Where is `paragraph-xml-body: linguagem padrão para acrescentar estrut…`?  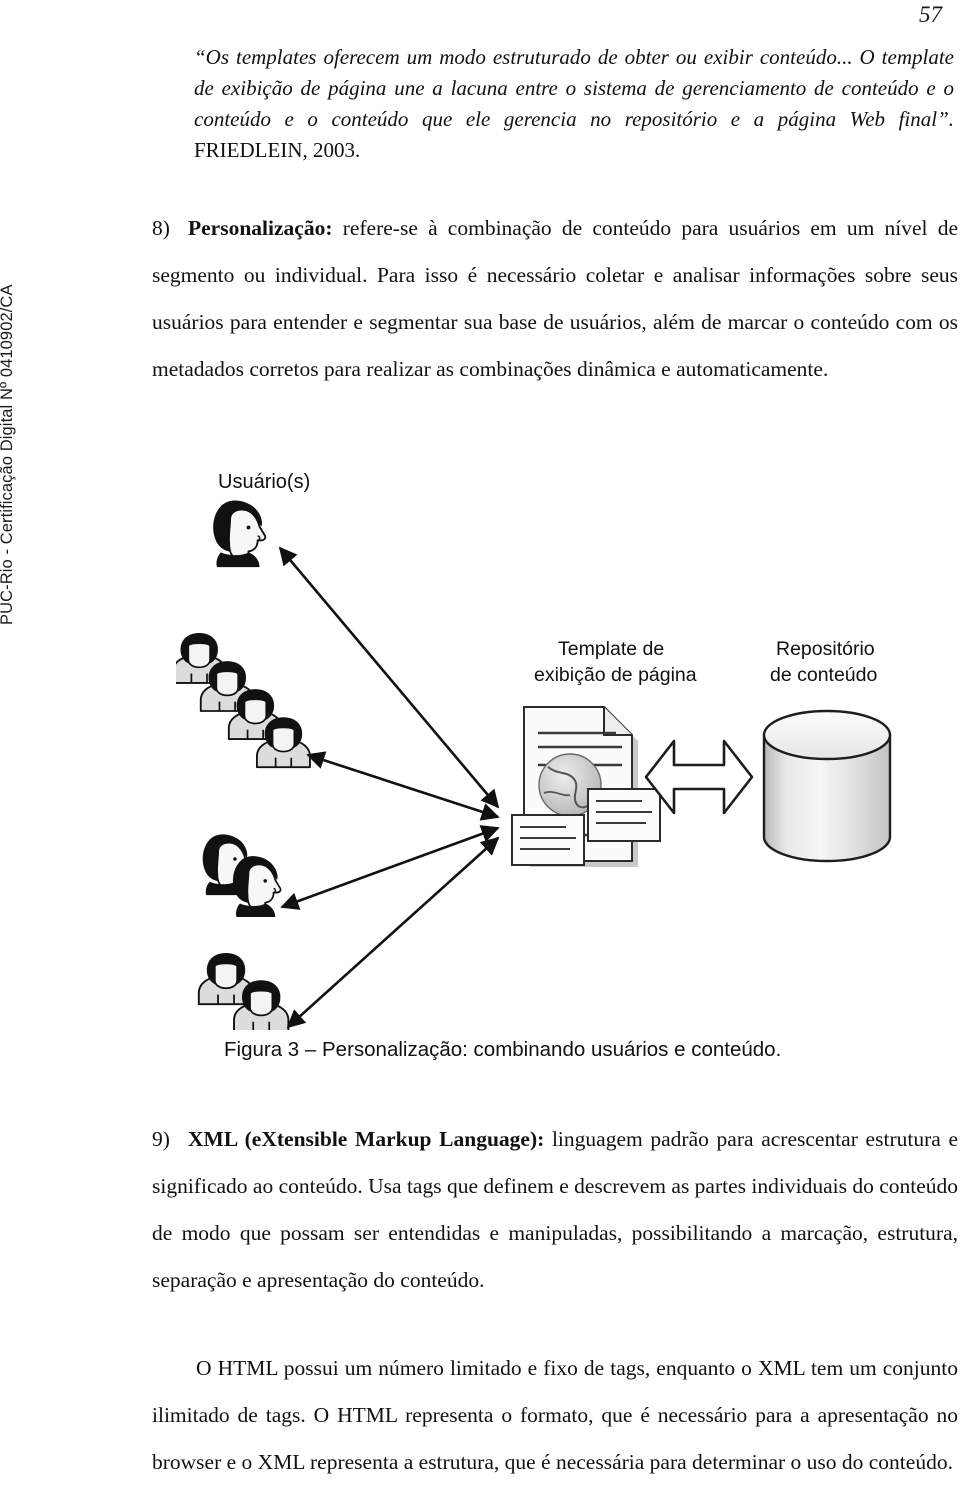
paragraph-xml-body: linguagem padrão para acrescentar estrut… is located at coordinates (555, 1209).